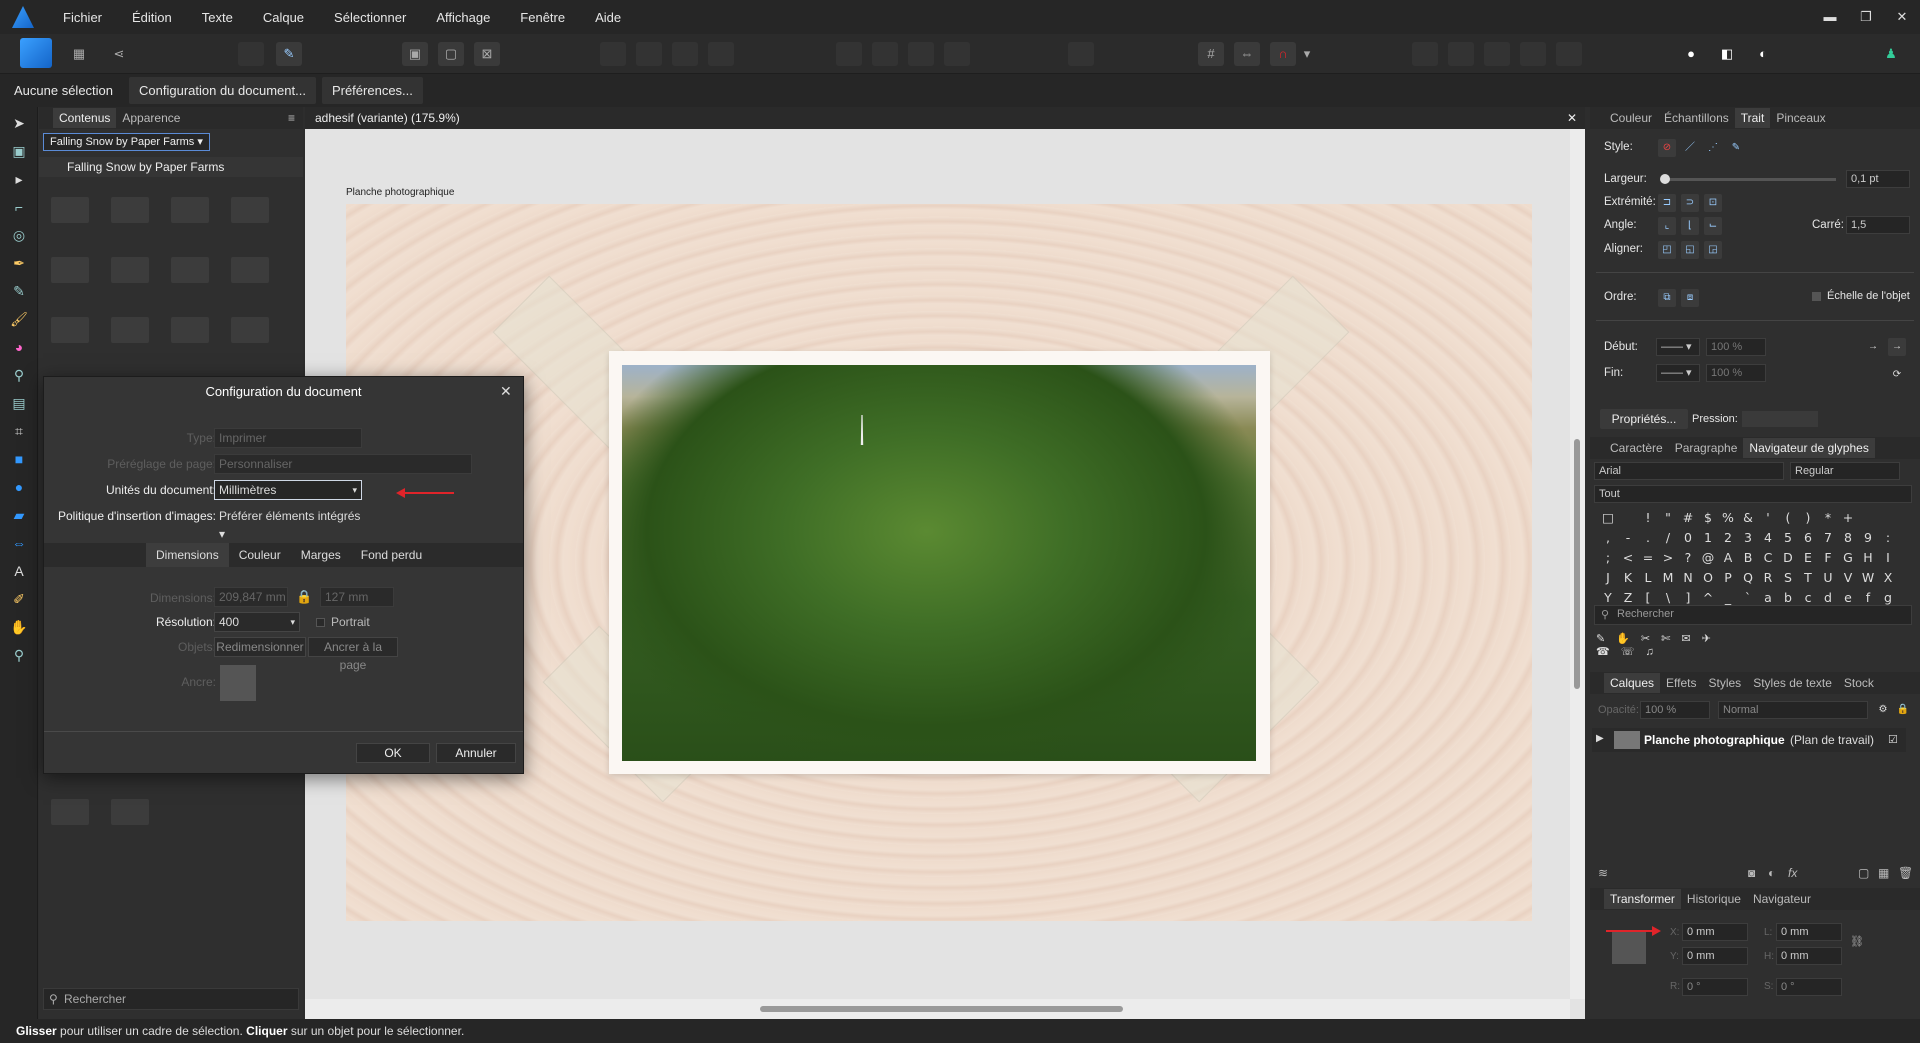  Describe the element at coordinates (1628, 558) in the screenshot. I see `glyph-cell: <` at that location.